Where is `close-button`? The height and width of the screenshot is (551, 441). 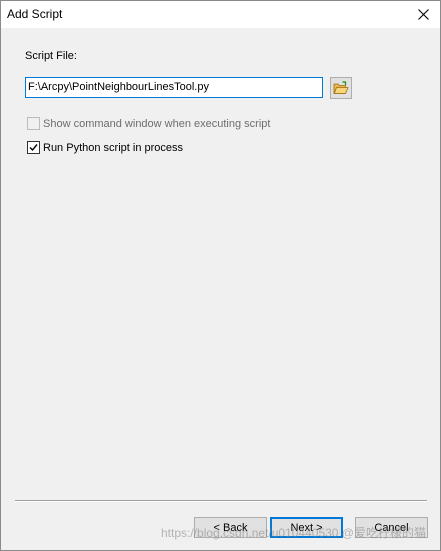 close-button is located at coordinates (423, 14).